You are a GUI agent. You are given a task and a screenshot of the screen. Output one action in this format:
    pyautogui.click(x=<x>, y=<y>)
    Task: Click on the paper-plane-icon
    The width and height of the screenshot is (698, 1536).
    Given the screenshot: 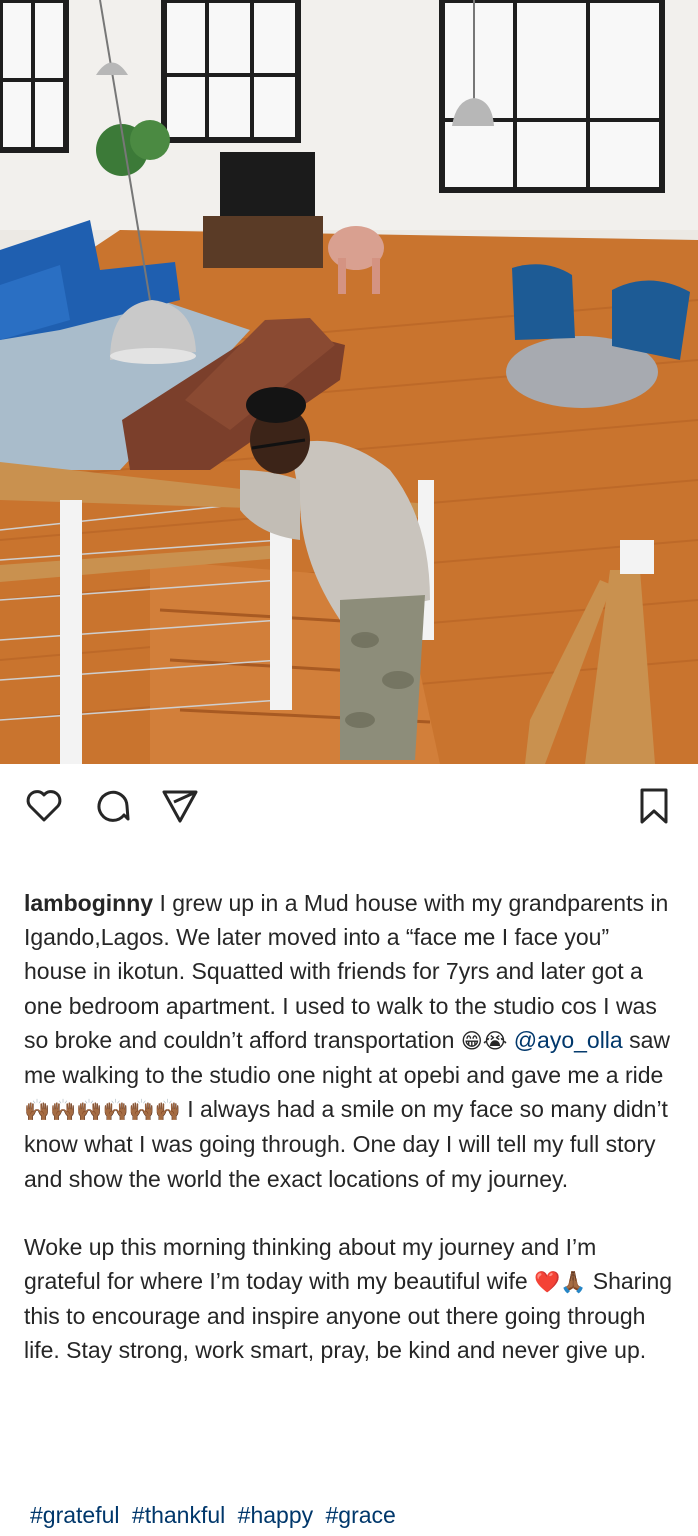 What is the action you would take?
    pyautogui.click(x=180, y=806)
    